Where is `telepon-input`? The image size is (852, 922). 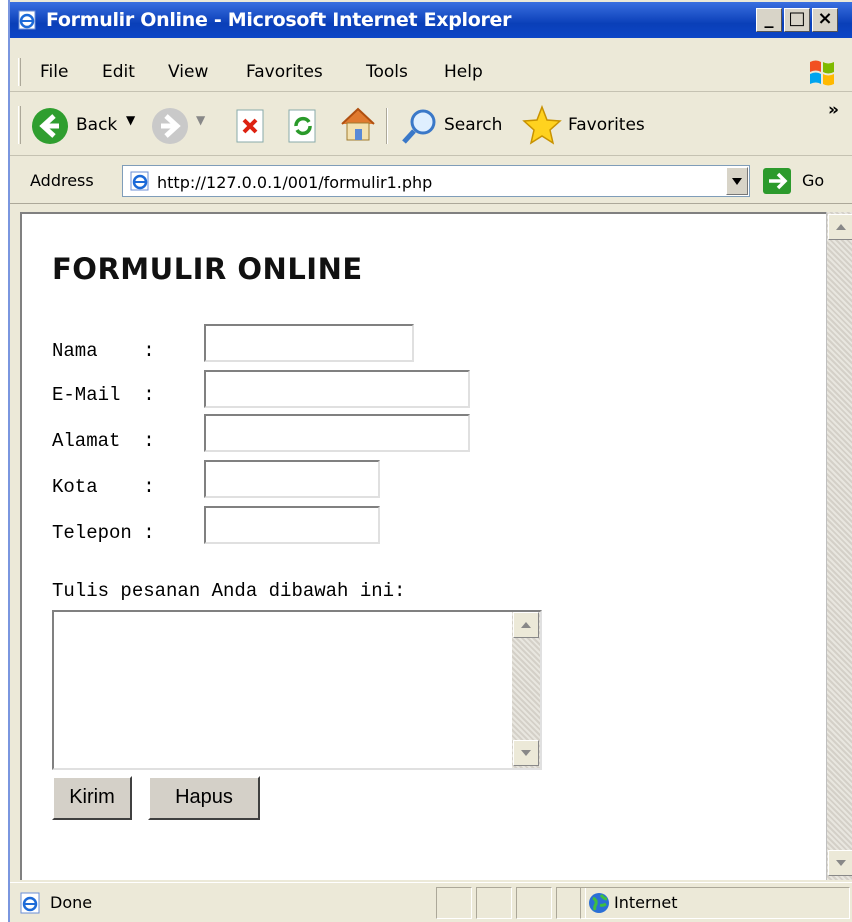 telepon-input is located at coordinates (292, 525).